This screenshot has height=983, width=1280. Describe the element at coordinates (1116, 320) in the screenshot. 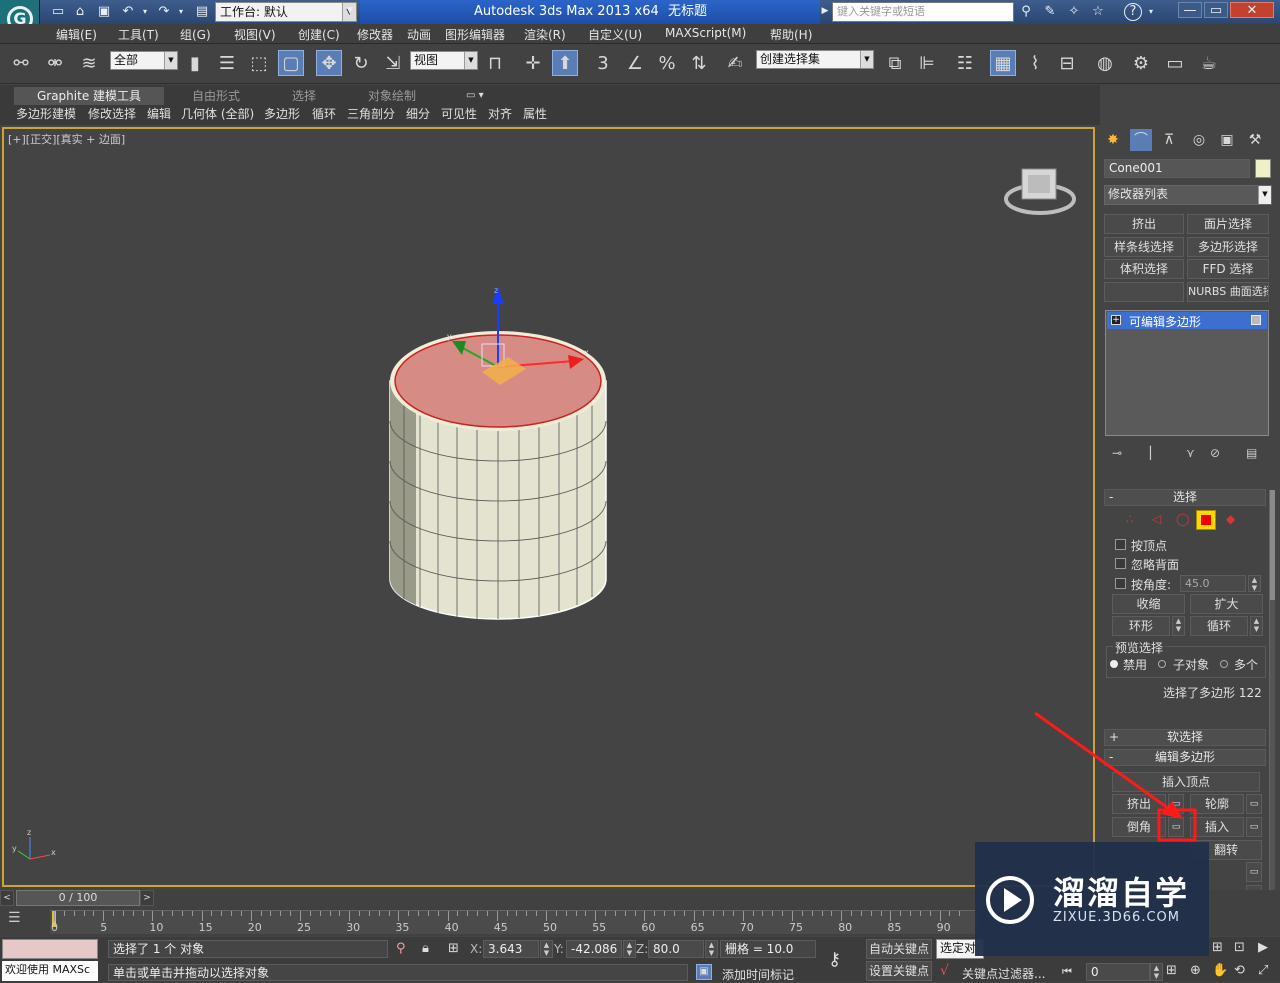

I see `expand-plus-icon: +` at that location.